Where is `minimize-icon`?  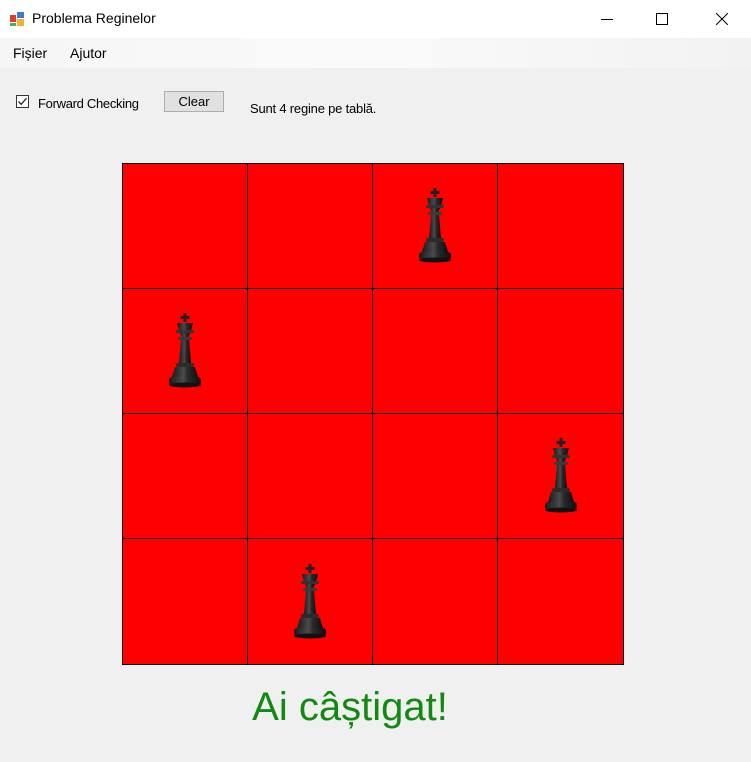
minimize-icon is located at coordinates (607, 19).